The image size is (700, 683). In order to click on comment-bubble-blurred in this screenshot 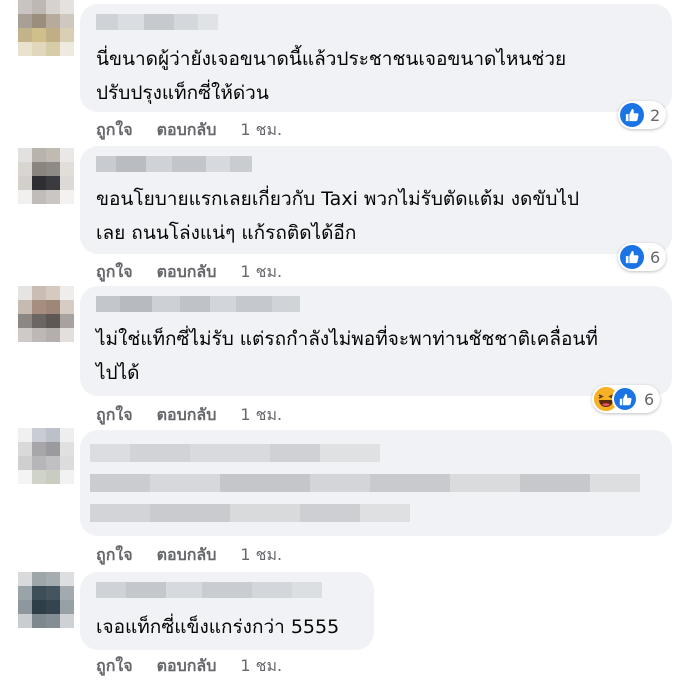, I will do `click(376, 483)`.